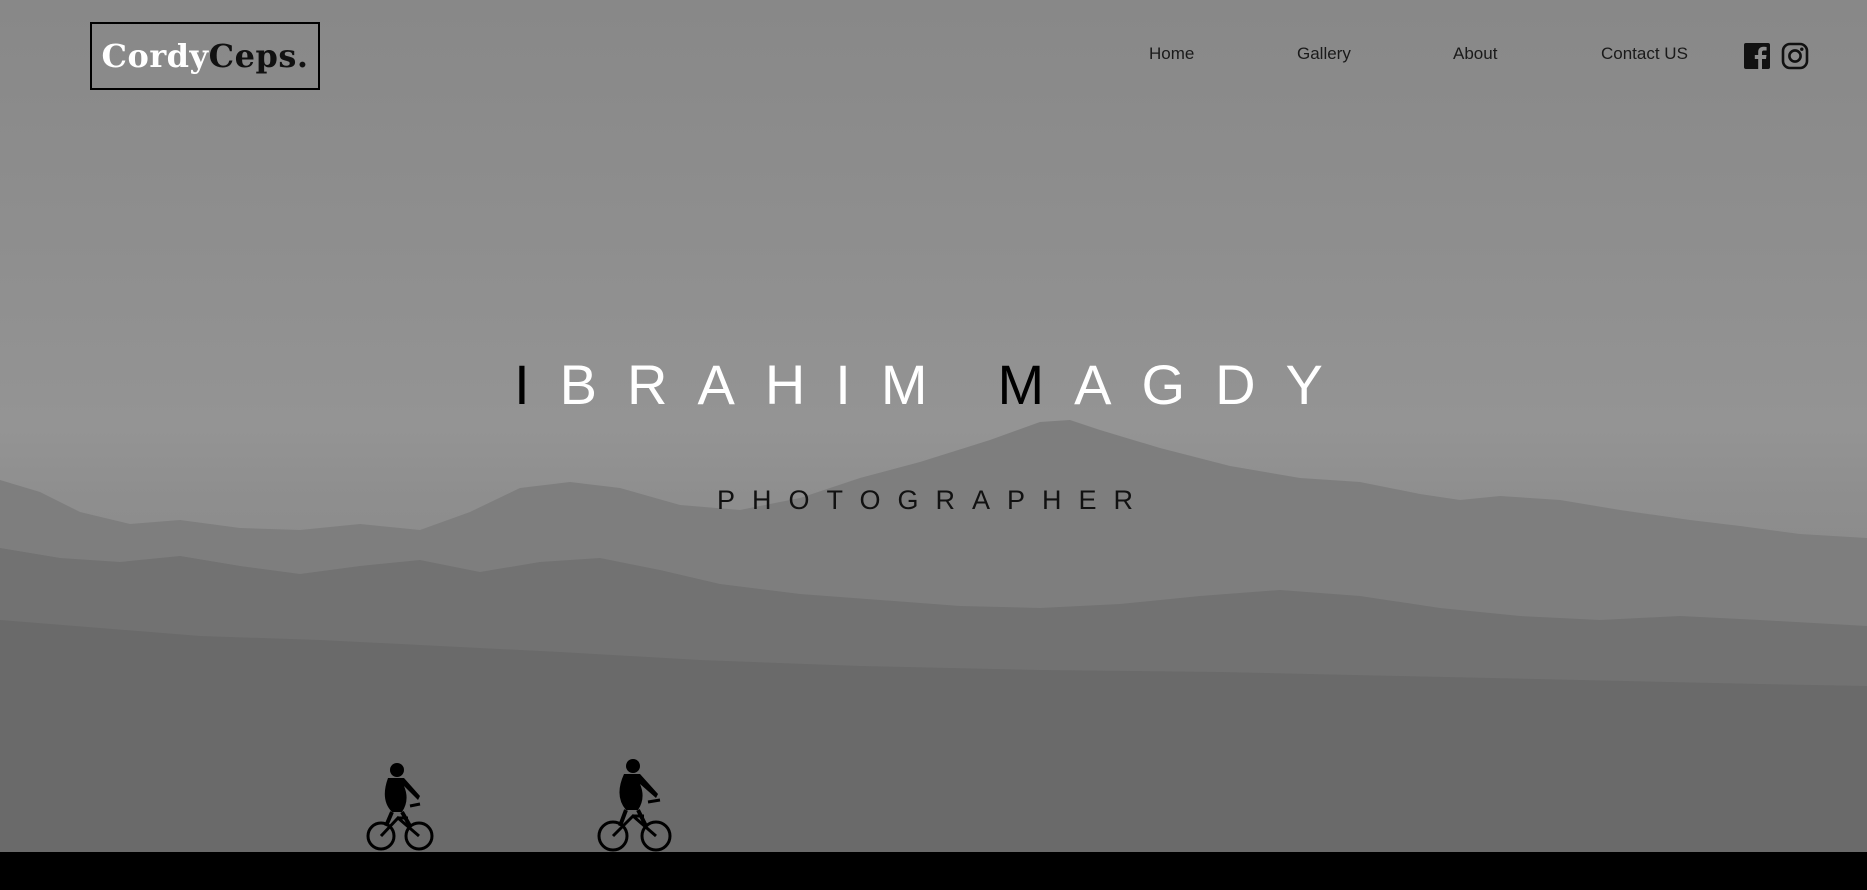 The width and height of the screenshot is (1867, 890). Describe the element at coordinates (933, 500) in the screenshot. I see `hero-title: PHOTOGRAPHER` at that location.